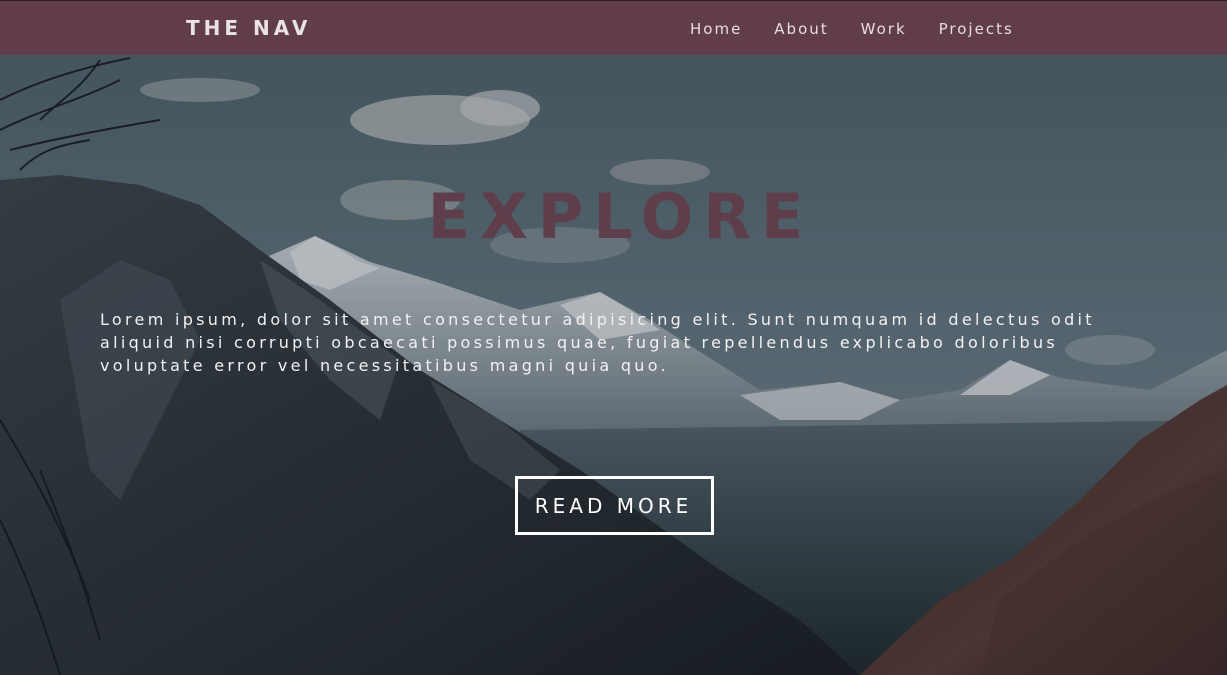  I want to click on nav-link-home: Home, so click(716, 29).